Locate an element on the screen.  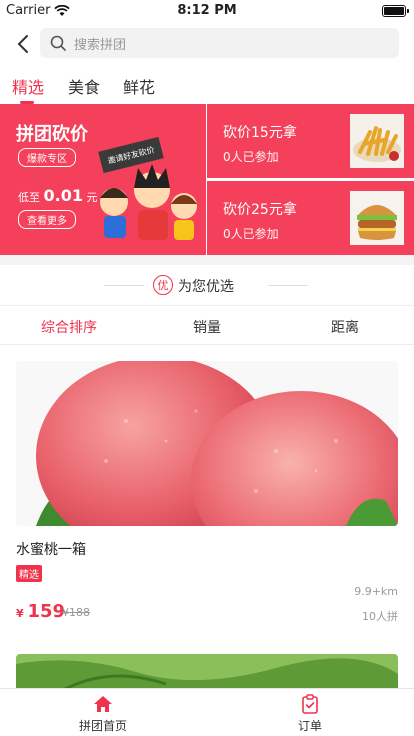
back-button is located at coordinates (23, 44).